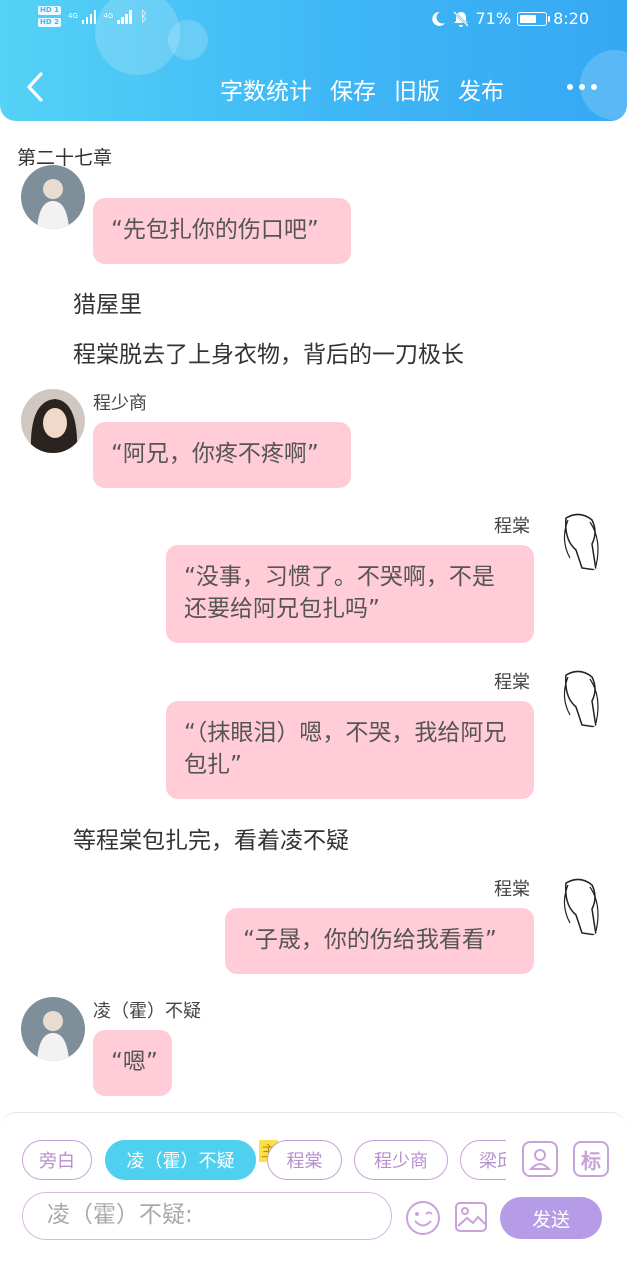  Describe the element at coordinates (313, 60) in the screenshot. I see `top-app-bar: HD 1 HD 2 4G 4G ᛒ 71% 8:20 字数统计 保存 旧版 发布` at that location.